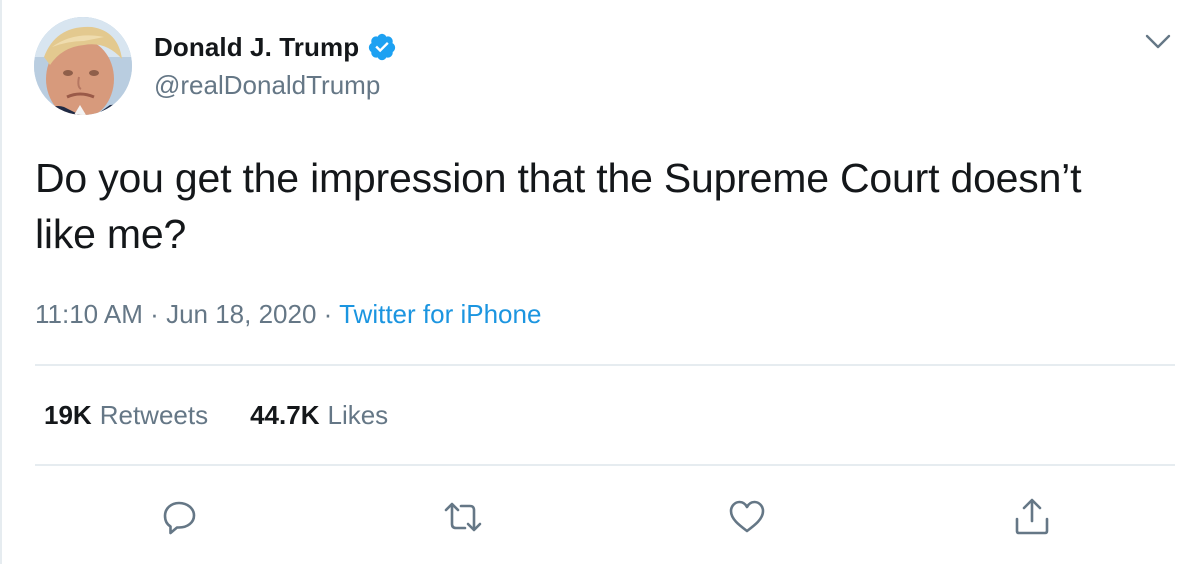 This screenshot has height=564, width=1200. I want to click on tweet-source-link: Twitter for iPhone, so click(440, 314).